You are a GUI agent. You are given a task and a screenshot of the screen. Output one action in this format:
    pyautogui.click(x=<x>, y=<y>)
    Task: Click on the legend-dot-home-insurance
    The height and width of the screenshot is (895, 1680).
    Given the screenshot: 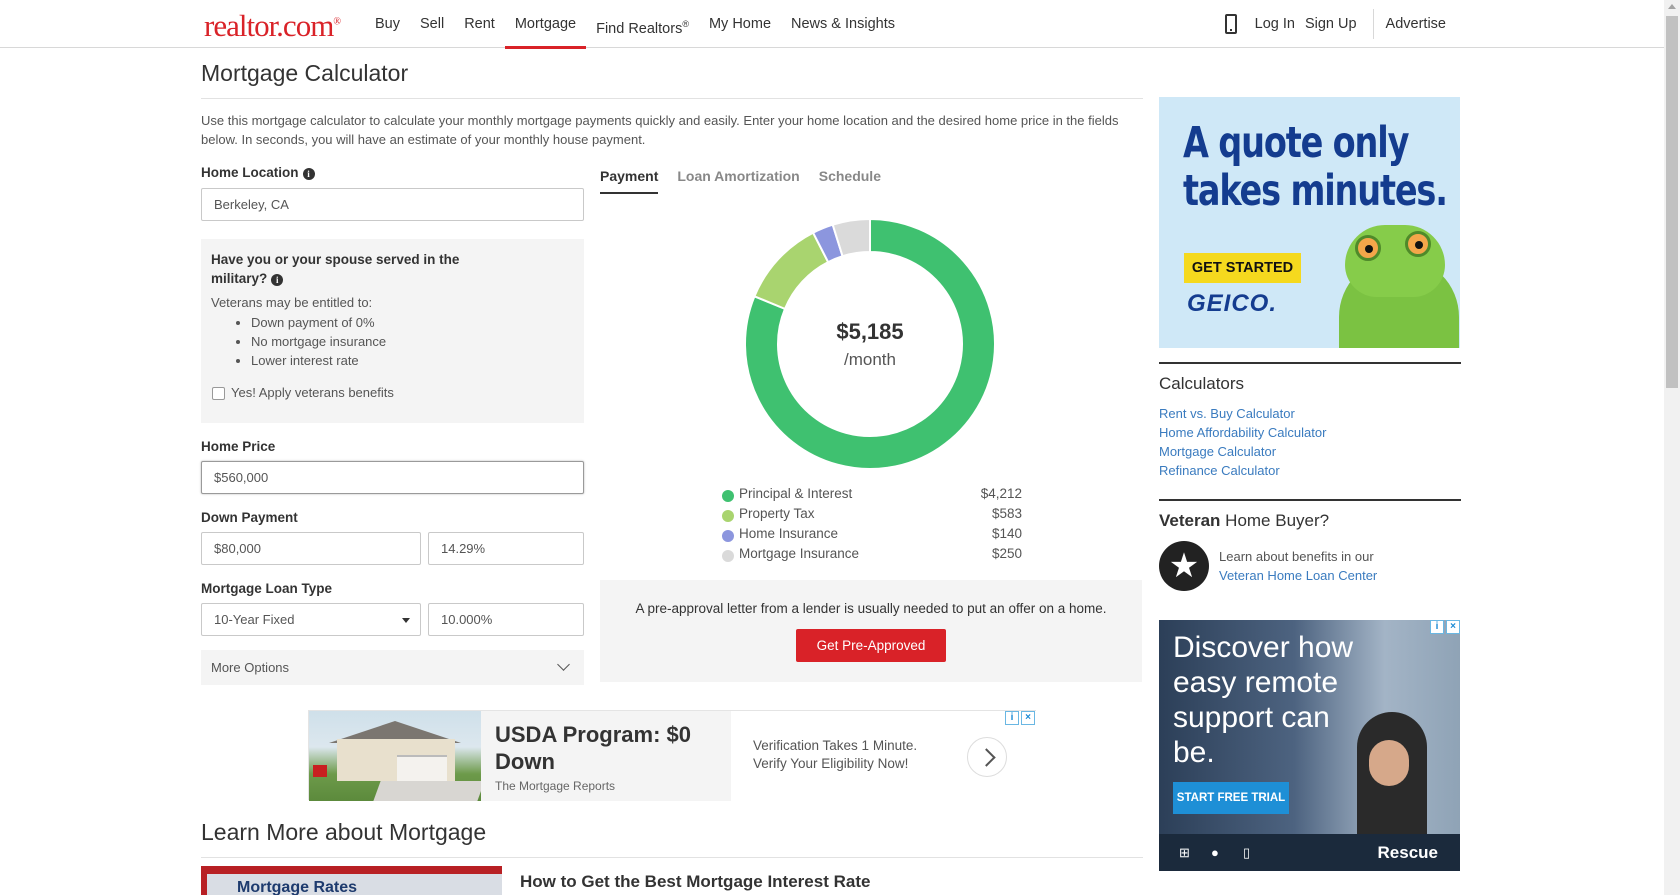 What is the action you would take?
    pyautogui.click(x=728, y=536)
    